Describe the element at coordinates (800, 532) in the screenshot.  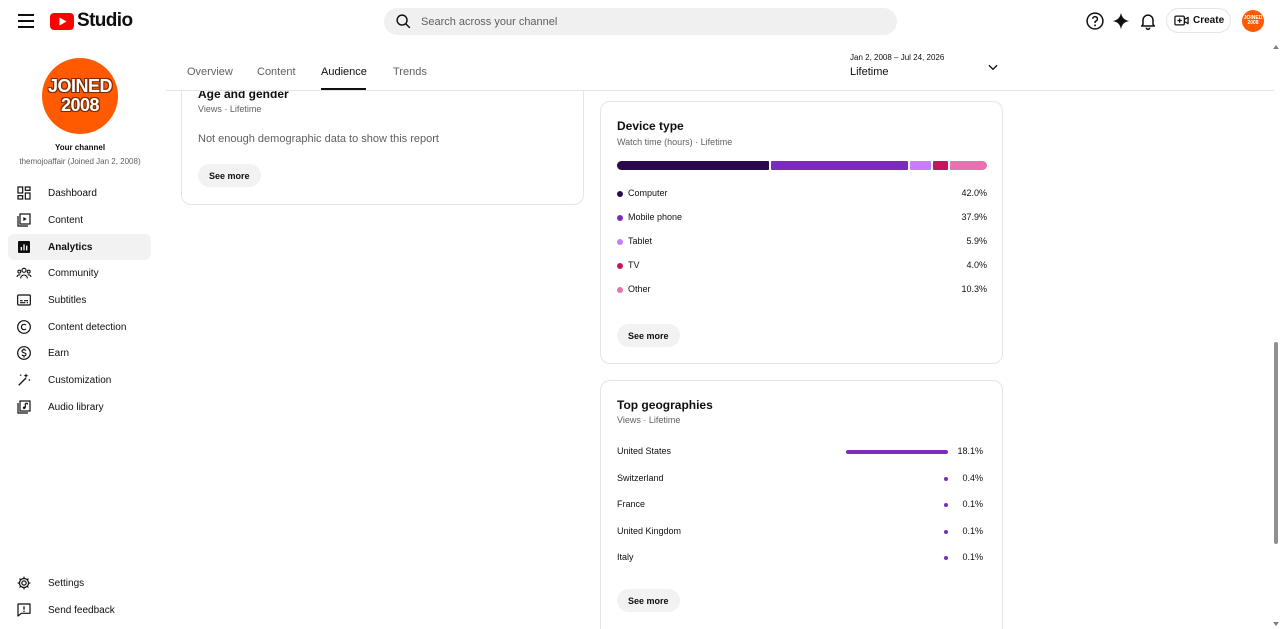
I see `geography-row: United Kingdom 0.1%` at that location.